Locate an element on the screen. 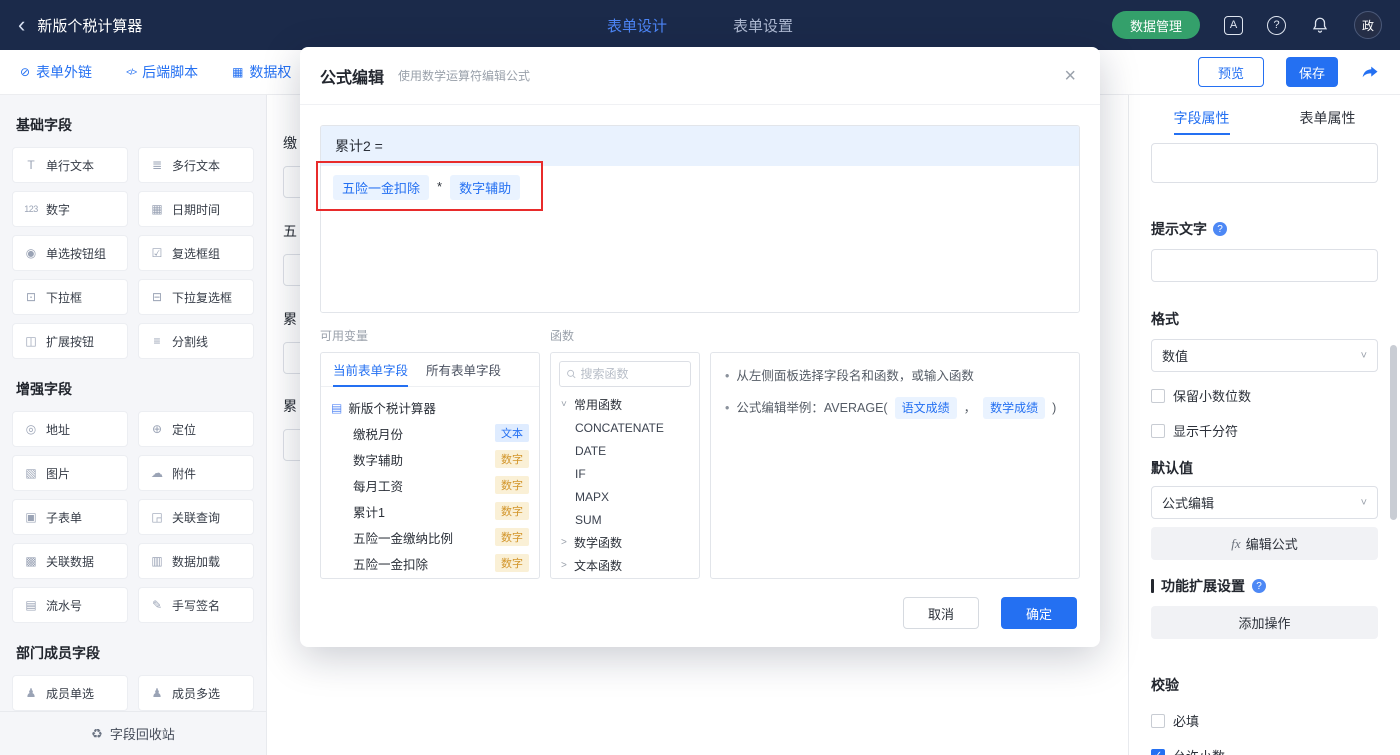  keep-decimal-checkbox is located at coordinates (1158, 395).